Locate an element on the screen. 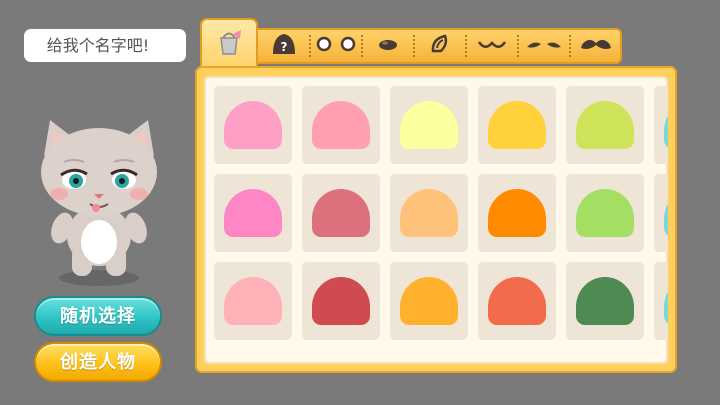 Image resolution: width=720 pixels, height=405 pixels. mustache-icon is located at coordinates (596, 46).